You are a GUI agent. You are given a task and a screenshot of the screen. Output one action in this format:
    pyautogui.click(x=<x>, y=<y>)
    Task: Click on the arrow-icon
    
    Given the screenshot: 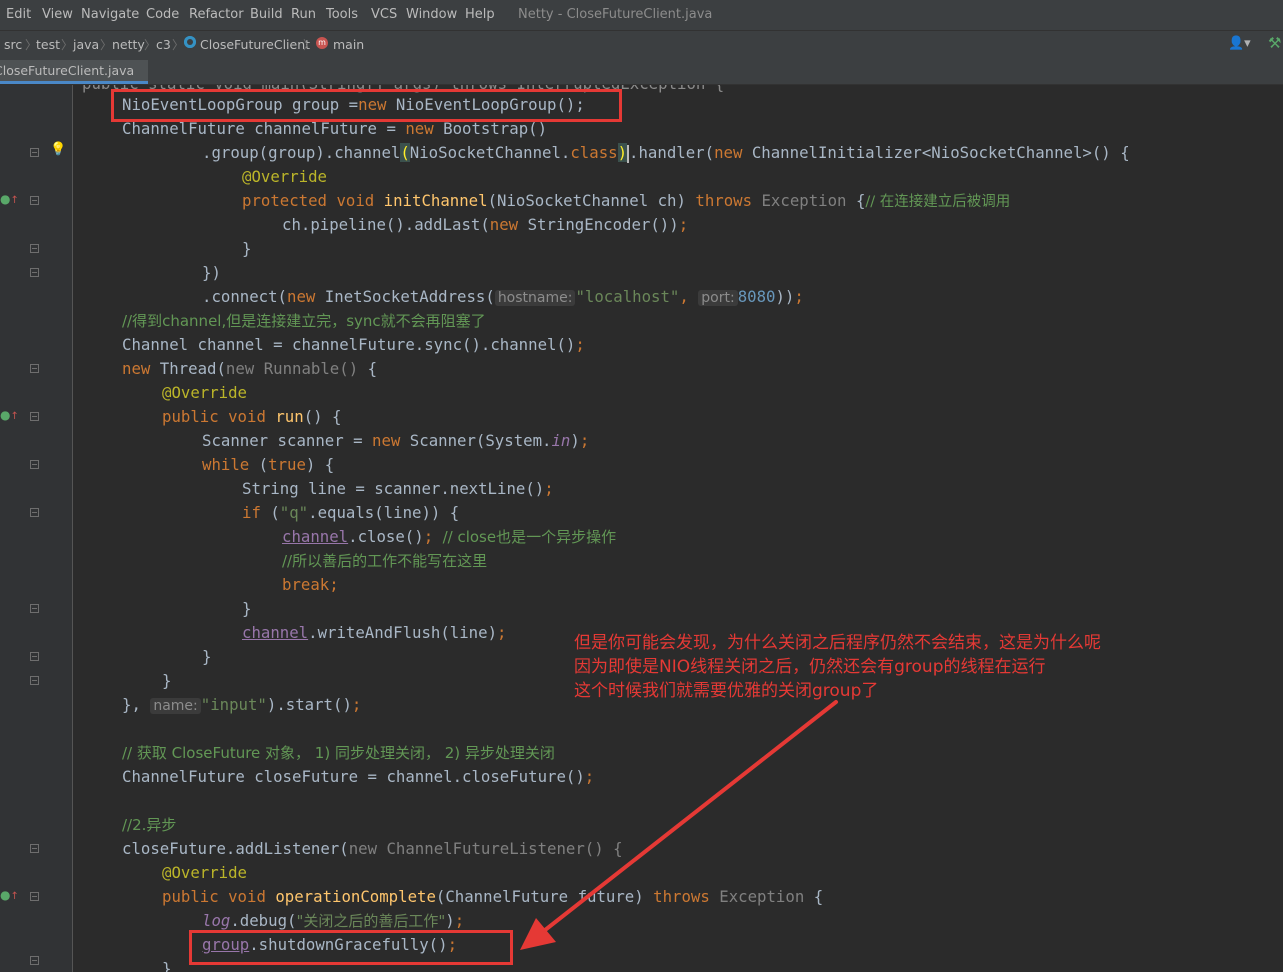 What is the action you would take?
    pyautogui.click(x=679, y=825)
    